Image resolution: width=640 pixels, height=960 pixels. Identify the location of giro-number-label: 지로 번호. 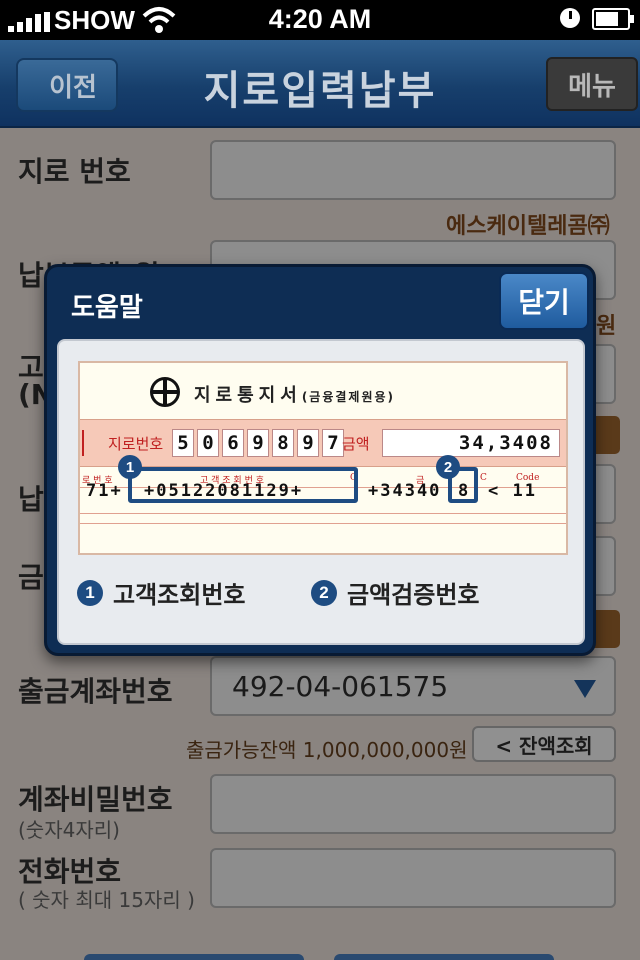
(74, 171).